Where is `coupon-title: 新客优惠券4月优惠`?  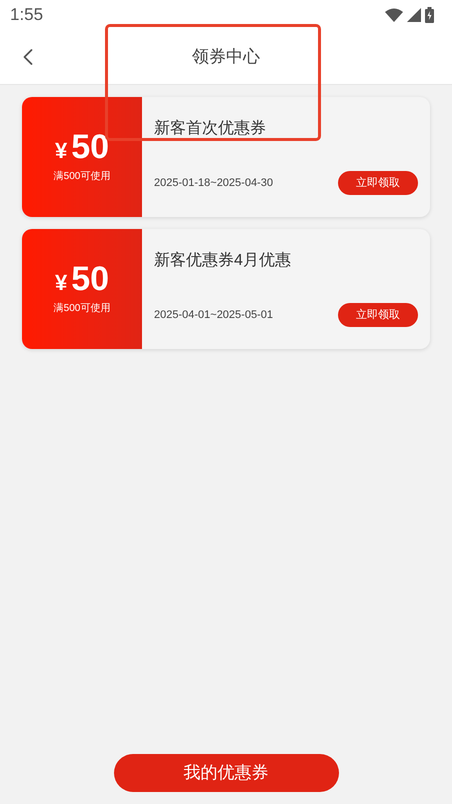
coupon-title: 新客优惠券4月优惠 is located at coordinates (223, 260).